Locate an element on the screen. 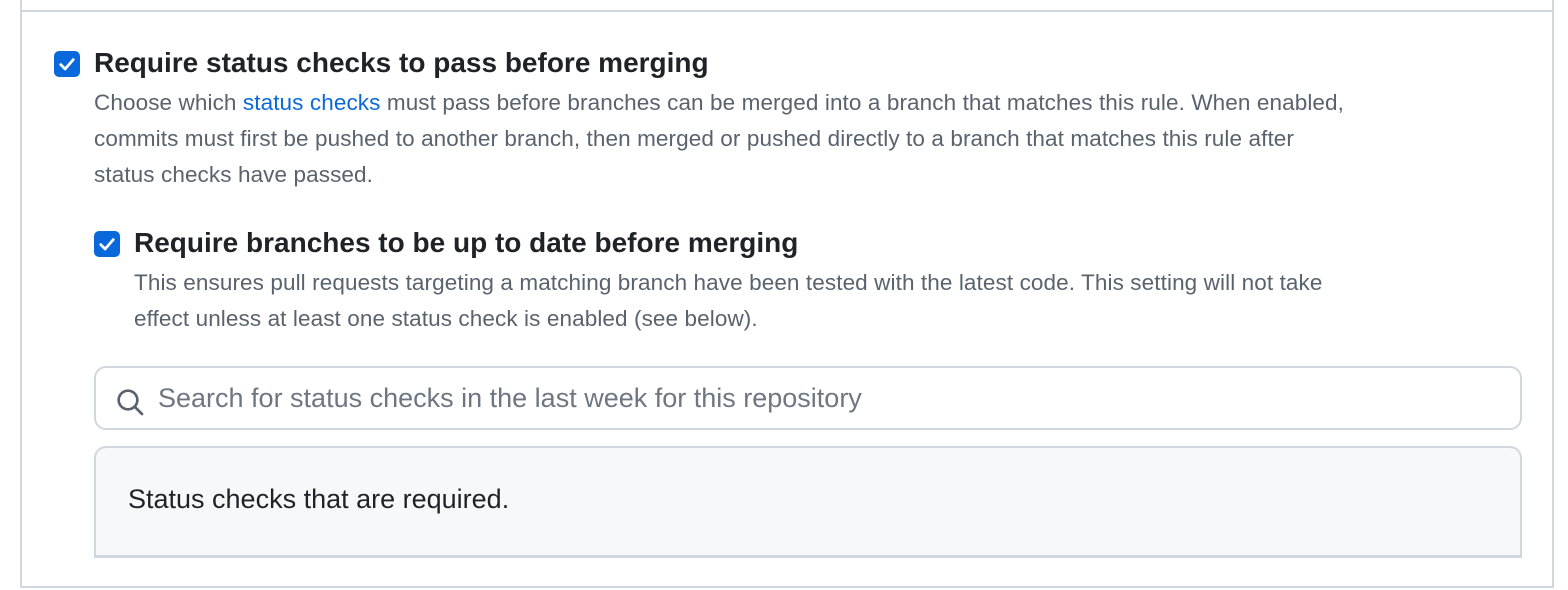 Image resolution: width=1568 pixels, height=590 pixels. require-status-checks-checkbox is located at coordinates (67, 64).